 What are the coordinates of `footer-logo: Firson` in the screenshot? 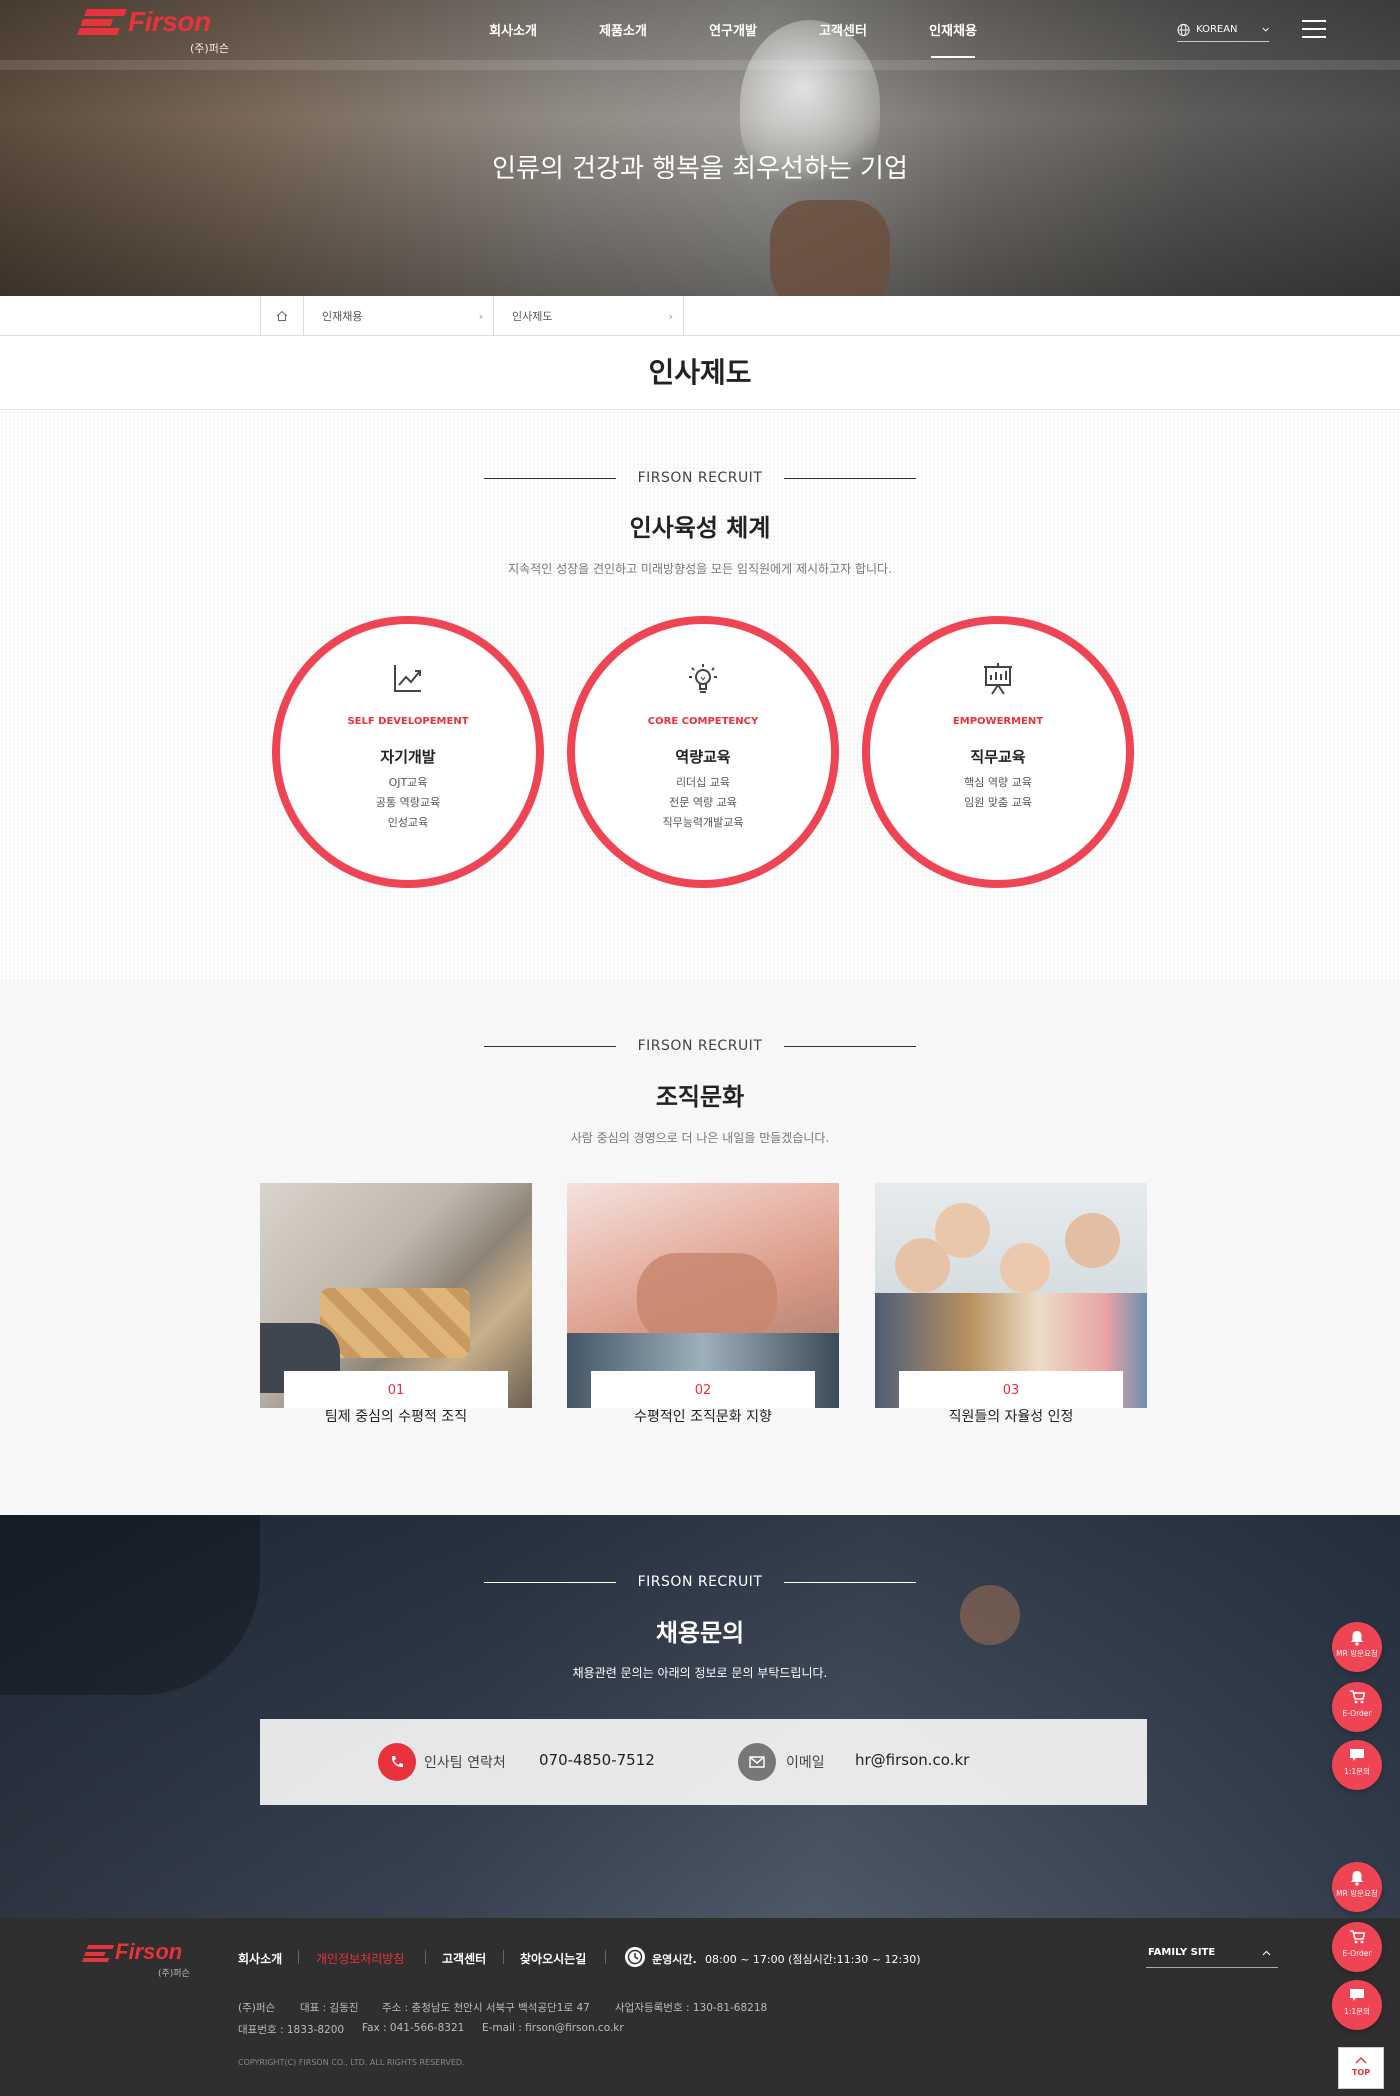 It's located at (148, 1952).